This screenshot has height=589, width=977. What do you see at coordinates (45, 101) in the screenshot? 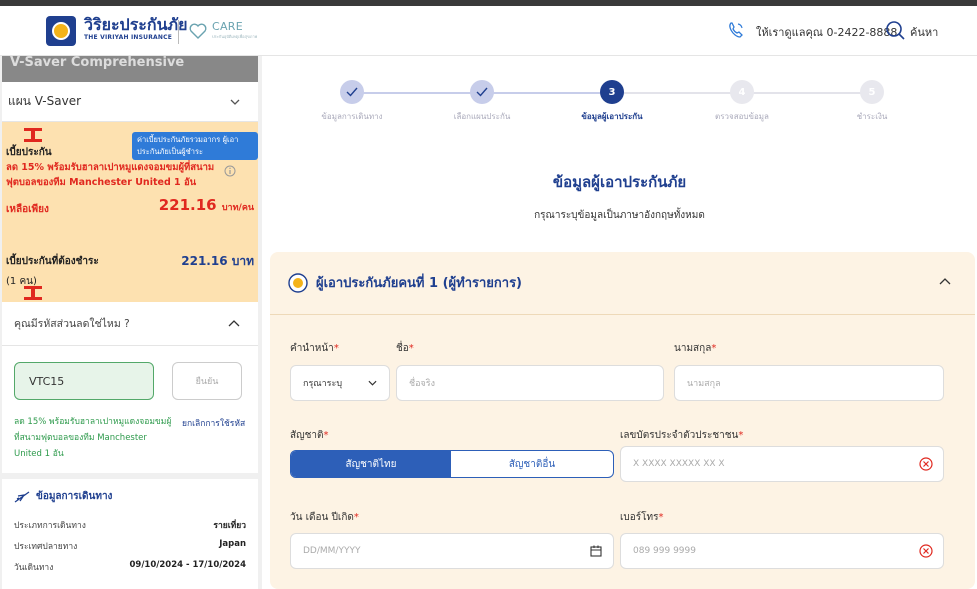
I see `plan-label: แผน V-Saver` at bounding box center [45, 101].